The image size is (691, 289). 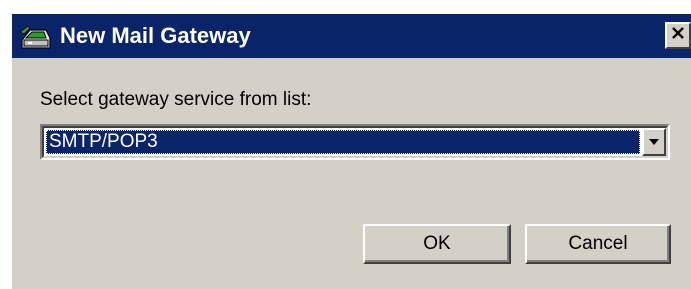 I want to click on close-button, so click(x=678, y=35).